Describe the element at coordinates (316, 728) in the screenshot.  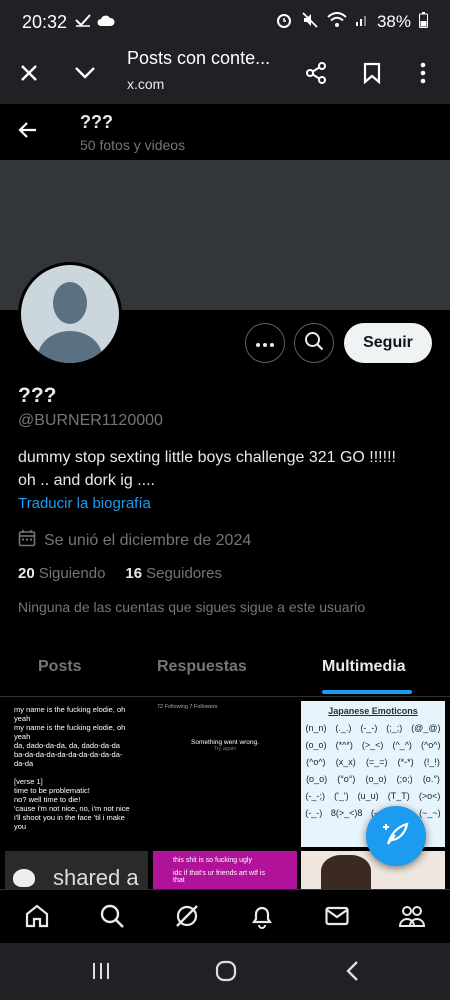
I see `emoticon: (n_n)` at that location.